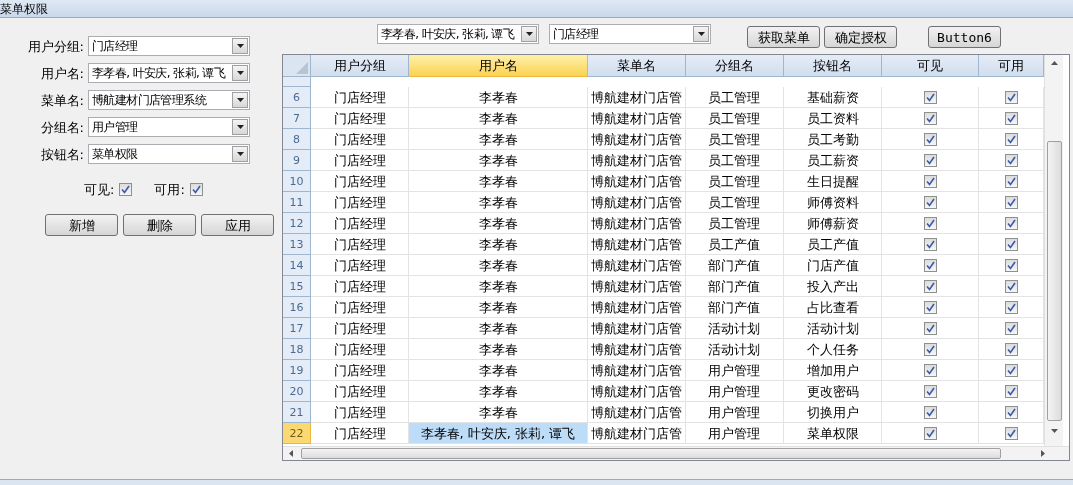  I want to click on table-cell: 李孝春, 叶安庆, 张莉, 谭飞, so click(498, 433).